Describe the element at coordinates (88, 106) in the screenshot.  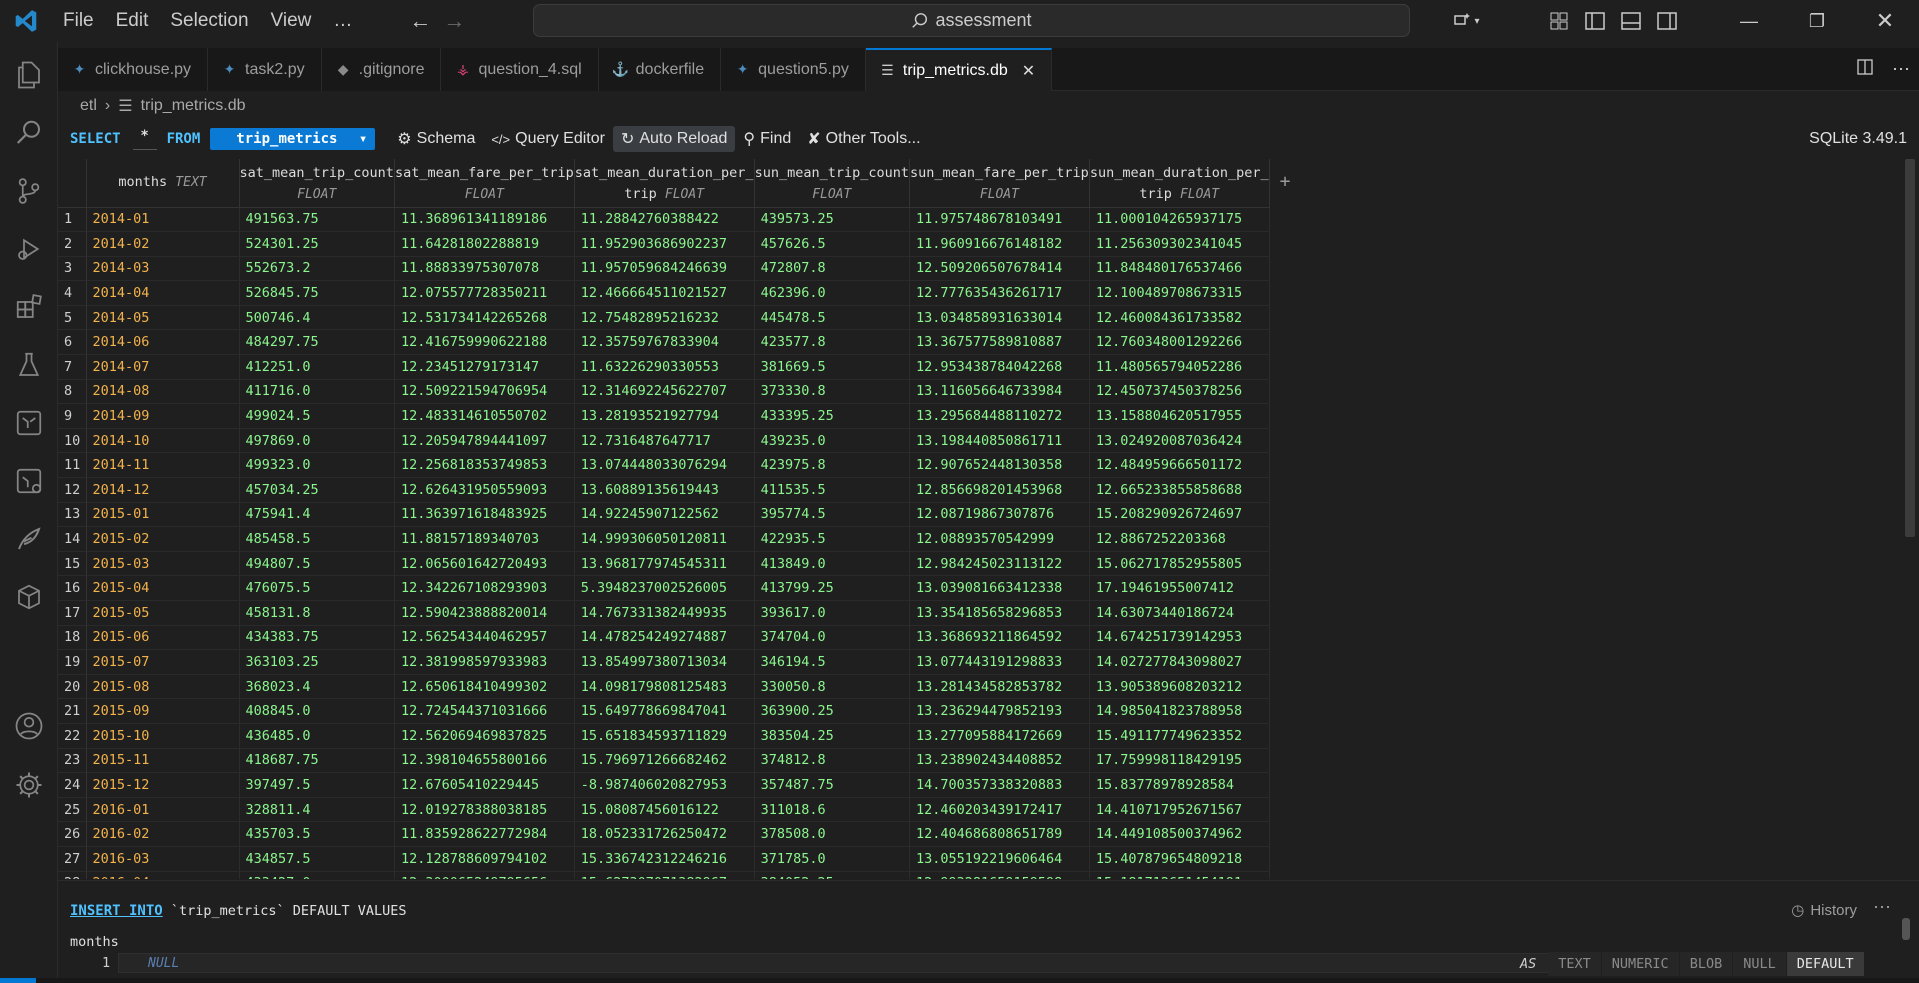
I see `breadcrumb-folder: etl` at that location.